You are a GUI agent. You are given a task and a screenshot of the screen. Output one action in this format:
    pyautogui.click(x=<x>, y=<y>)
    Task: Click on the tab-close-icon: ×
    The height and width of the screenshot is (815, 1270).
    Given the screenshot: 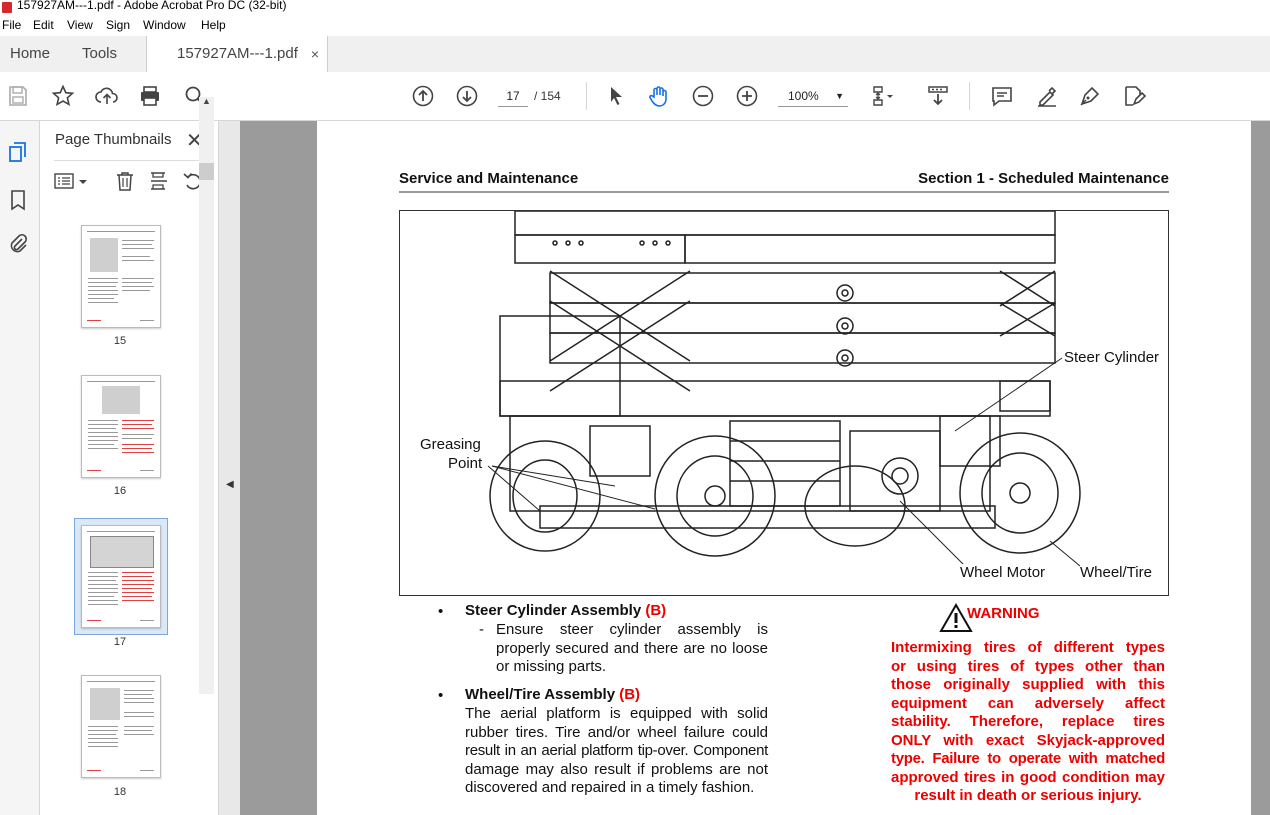 What is the action you would take?
    pyautogui.click(x=315, y=54)
    